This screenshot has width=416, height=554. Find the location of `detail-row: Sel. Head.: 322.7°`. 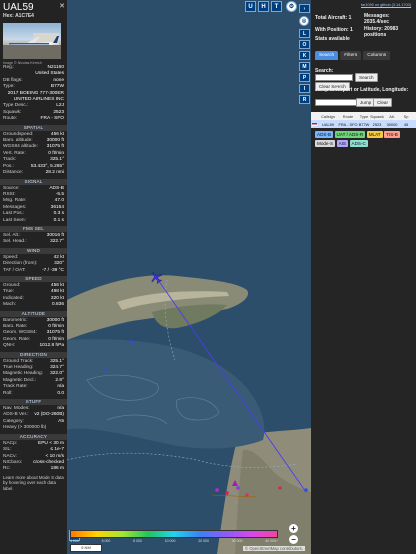

detail-row: Sel. Head.: 322.7° is located at coordinates (33, 242).